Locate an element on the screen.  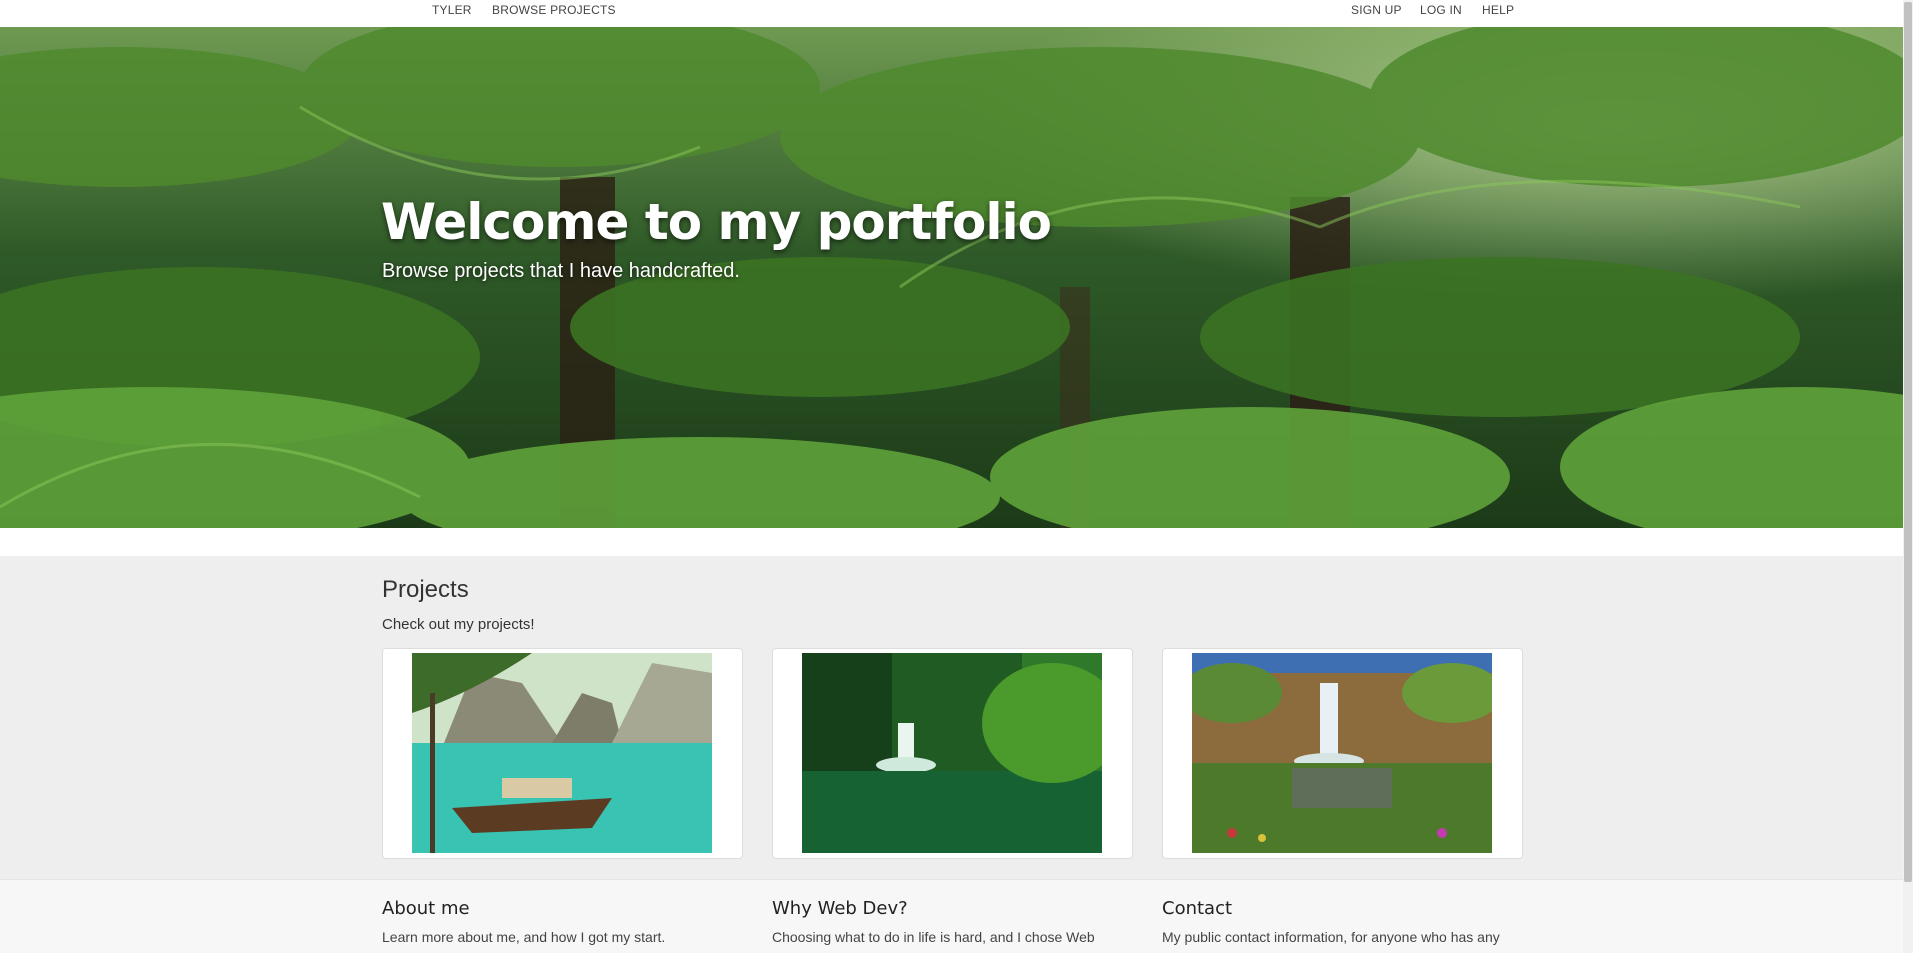
footer-why-title: Why Web Dev? is located at coordinates (840, 908).